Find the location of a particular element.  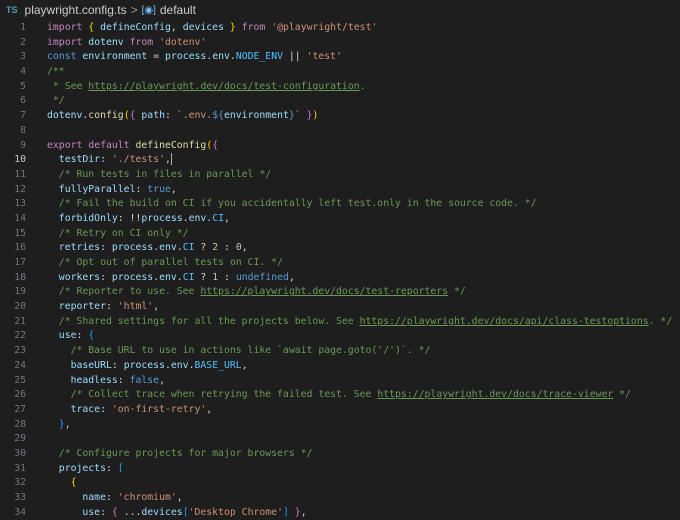

code-token: '@playwright/test' is located at coordinates (324, 27).